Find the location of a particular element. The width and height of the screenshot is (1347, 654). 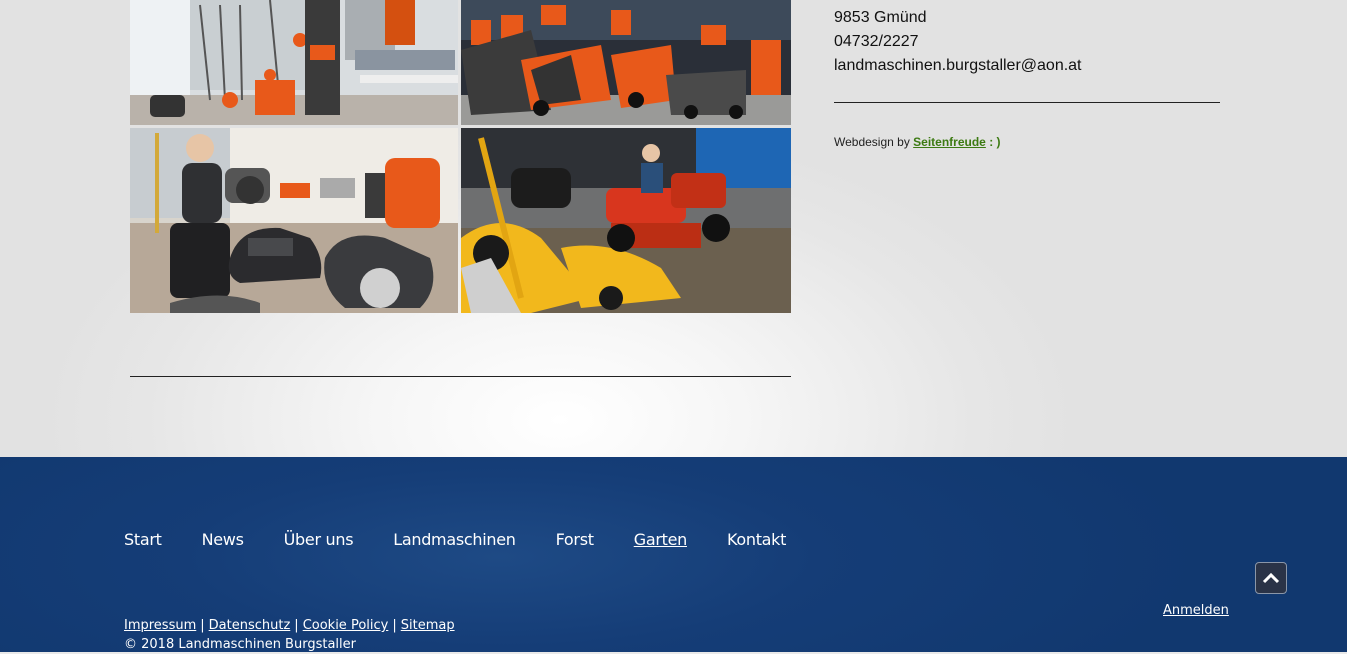

contact-city: 9853 Gmünd is located at coordinates (880, 17).